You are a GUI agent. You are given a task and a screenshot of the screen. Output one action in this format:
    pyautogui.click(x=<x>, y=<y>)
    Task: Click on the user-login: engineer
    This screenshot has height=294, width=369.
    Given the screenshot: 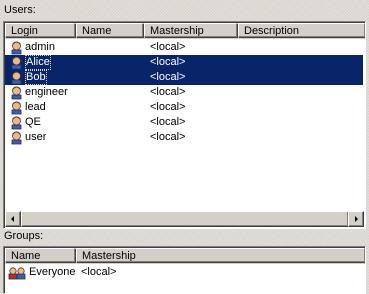 What is the action you would take?
    pyautogui.click(x=46, y=92)
    